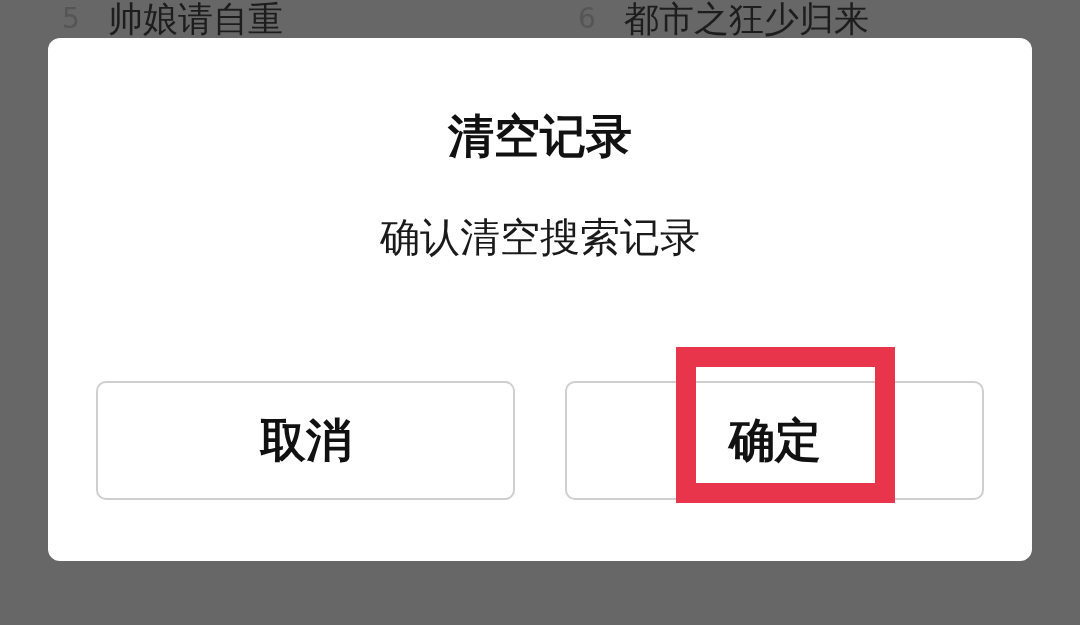  Describe the element at coordinates (540, 237) in the screenshot. I see `dialog-message: 确认清空搜索记录` at that location.